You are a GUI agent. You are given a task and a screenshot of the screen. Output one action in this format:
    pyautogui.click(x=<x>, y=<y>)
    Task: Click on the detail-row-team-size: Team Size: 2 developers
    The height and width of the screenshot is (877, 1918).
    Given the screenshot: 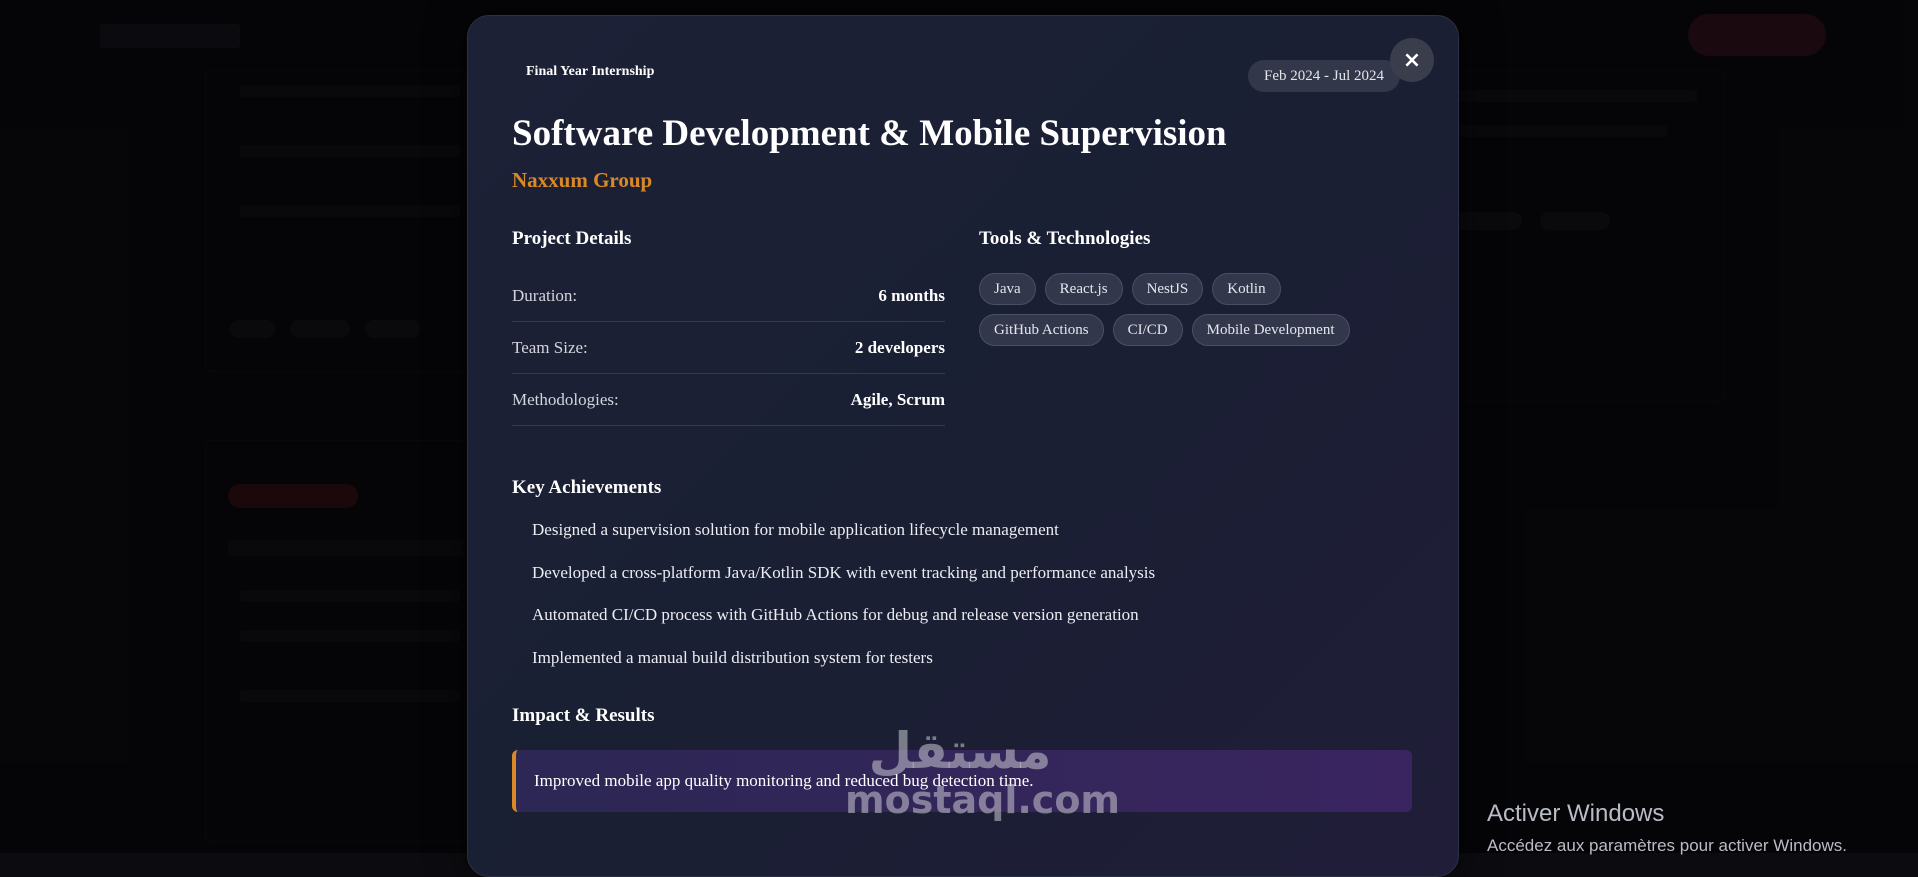 What is the action you would take?
    pyautogui.click(x=728, y=348)
    